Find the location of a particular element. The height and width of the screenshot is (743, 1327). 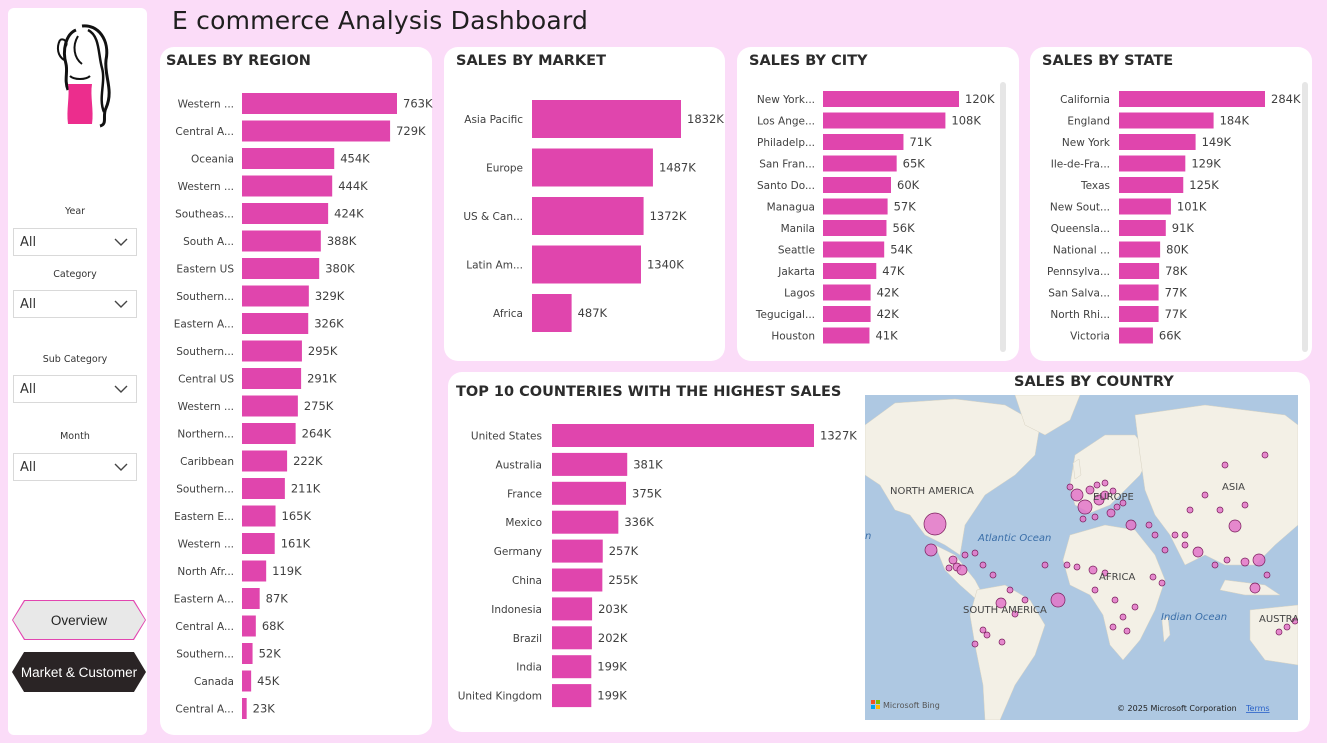

category-filter-dropdown: All is located at coordinates (75, 304).